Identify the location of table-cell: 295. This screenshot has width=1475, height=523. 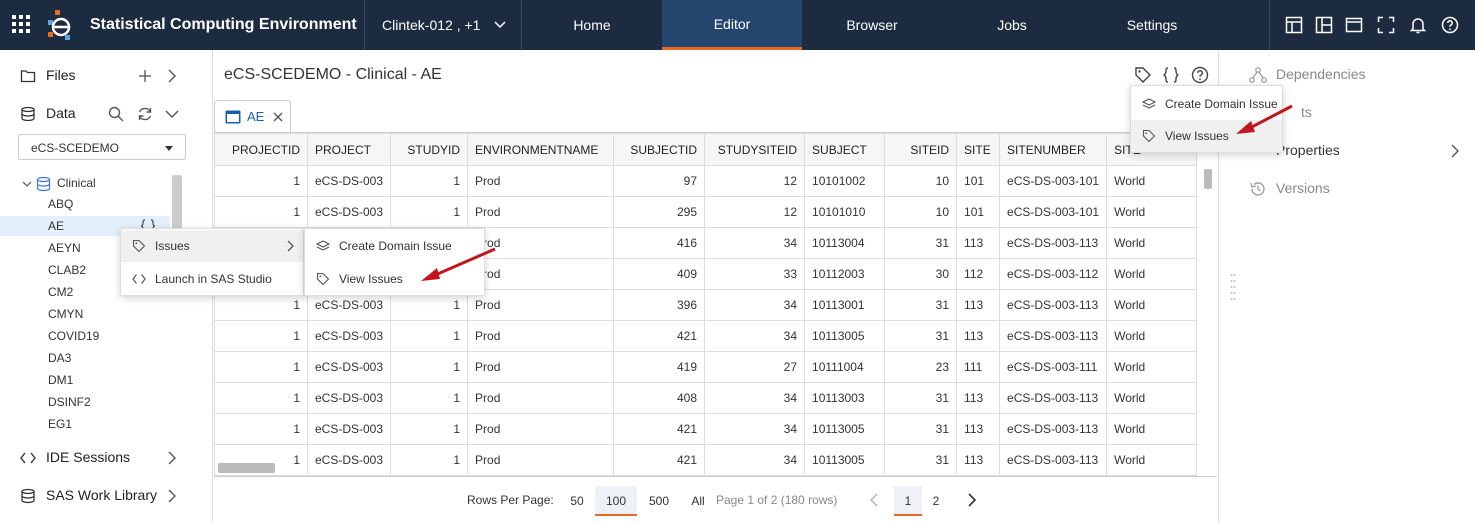
(659, 212).